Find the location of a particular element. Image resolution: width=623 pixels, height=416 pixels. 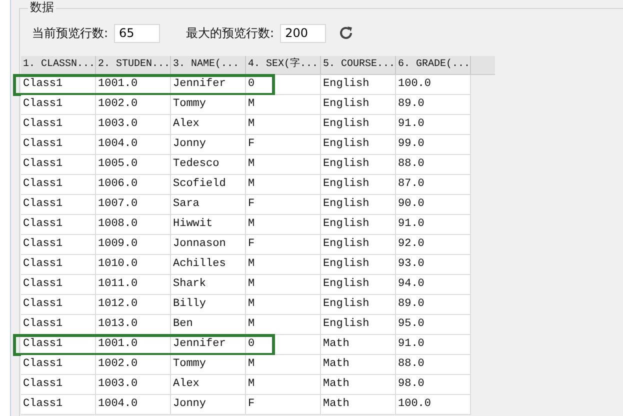

table-cell: Ben is located at coordinates (208, 324).